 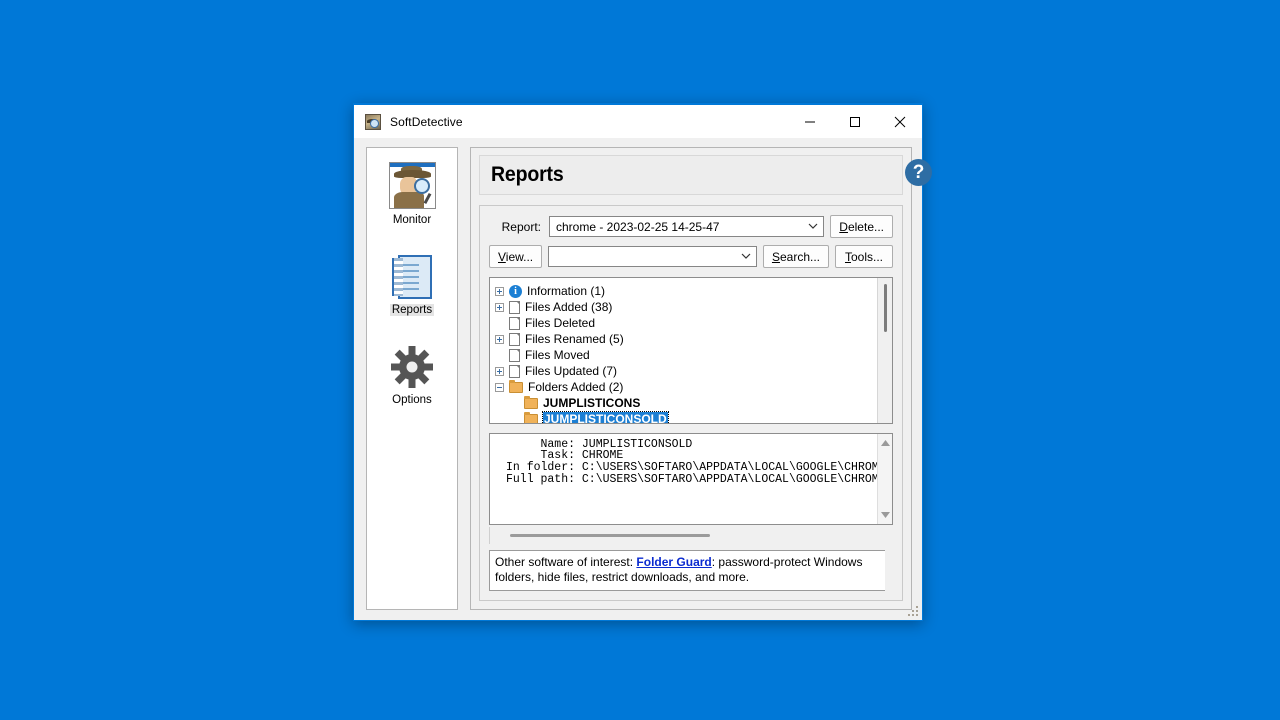 I want to click on expander-minus-icon, so click(x=499, y=387).